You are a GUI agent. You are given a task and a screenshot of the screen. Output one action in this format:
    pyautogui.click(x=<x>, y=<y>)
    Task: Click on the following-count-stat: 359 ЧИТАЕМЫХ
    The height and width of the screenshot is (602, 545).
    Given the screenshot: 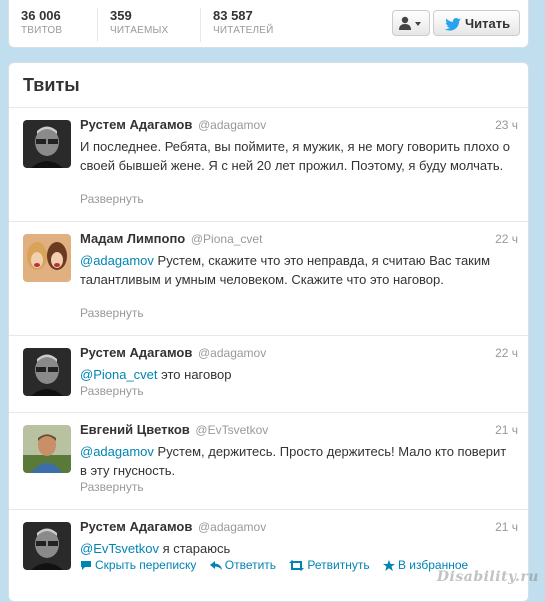 What is the action you would take?
    pyautogui.click(x=148, y=25)
    